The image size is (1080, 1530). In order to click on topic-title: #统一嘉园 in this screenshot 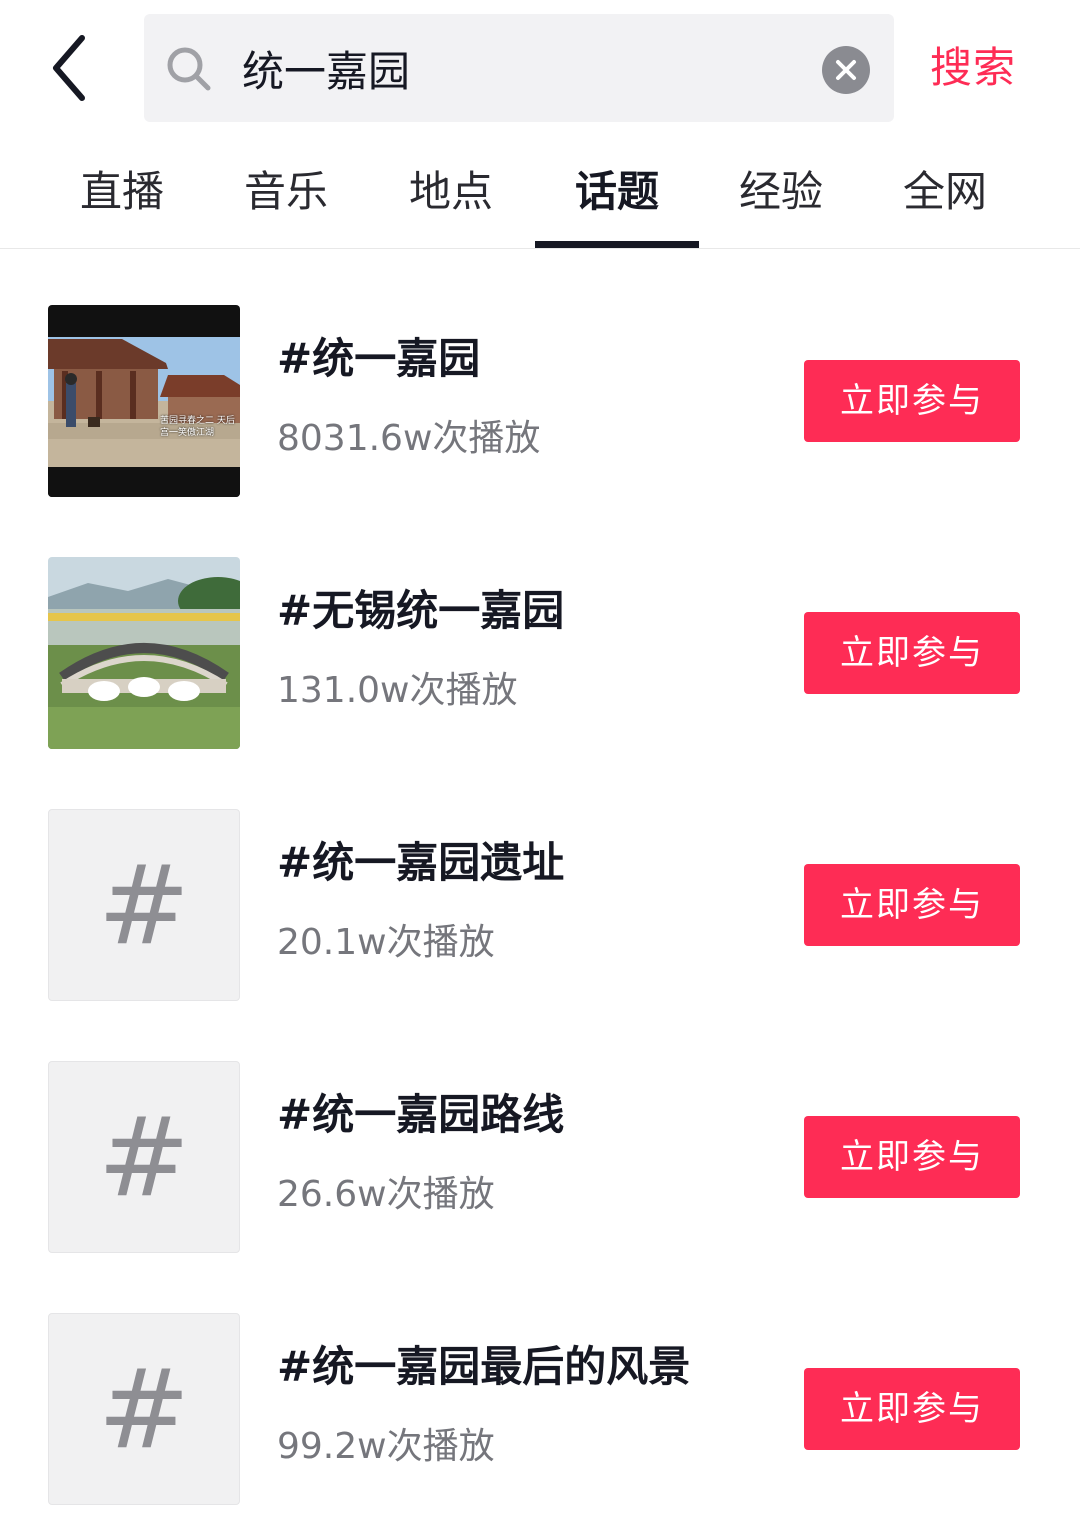, I will do `click(379, 358)`.